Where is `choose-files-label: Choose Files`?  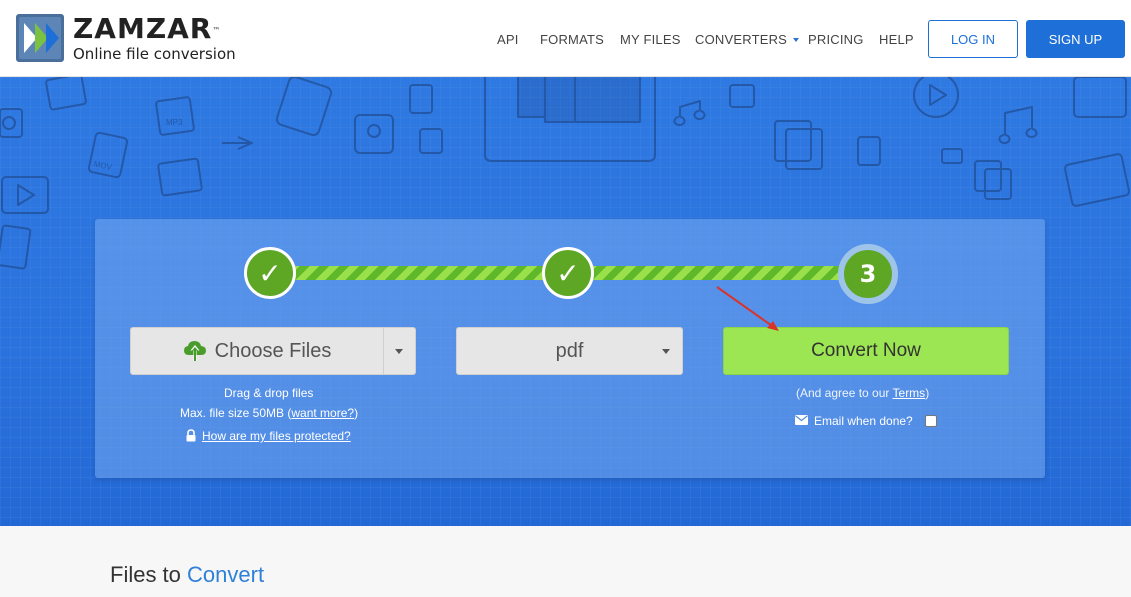
choose-files-label: Choose Files is located at coordinates (273, 350).